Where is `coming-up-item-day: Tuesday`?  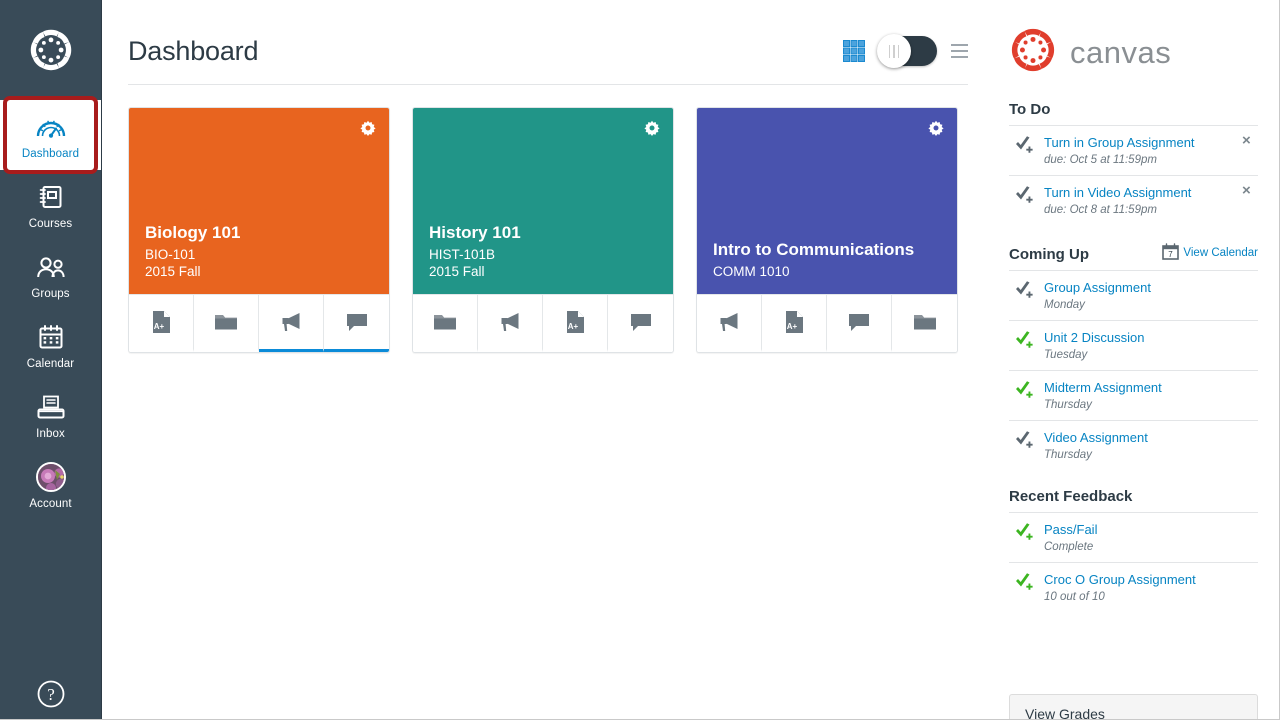
coming-up-item-day: Tuesday is located at coordinates (1066, 355).